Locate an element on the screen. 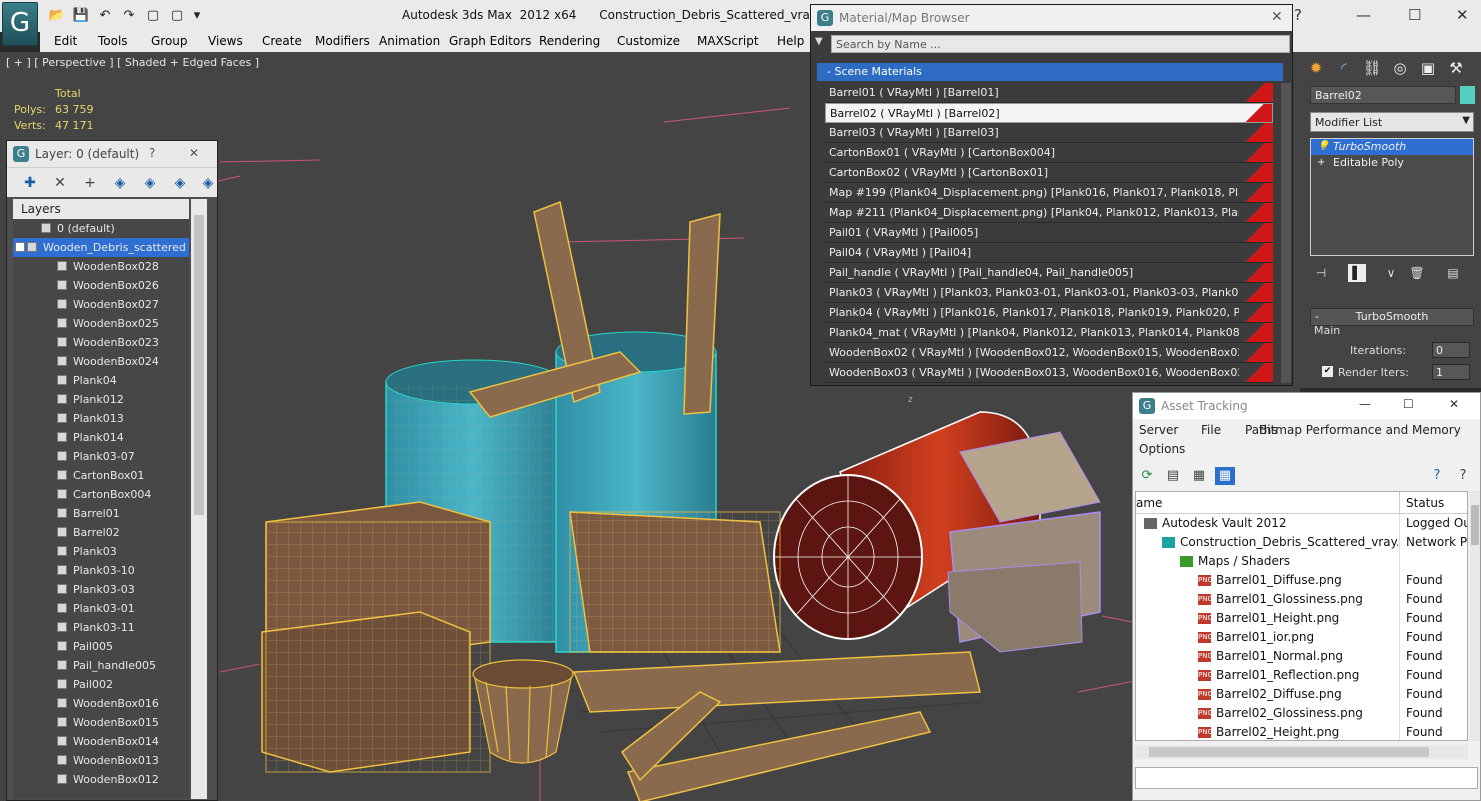  menu-animation: Animation is located at coordinates (409, 41).